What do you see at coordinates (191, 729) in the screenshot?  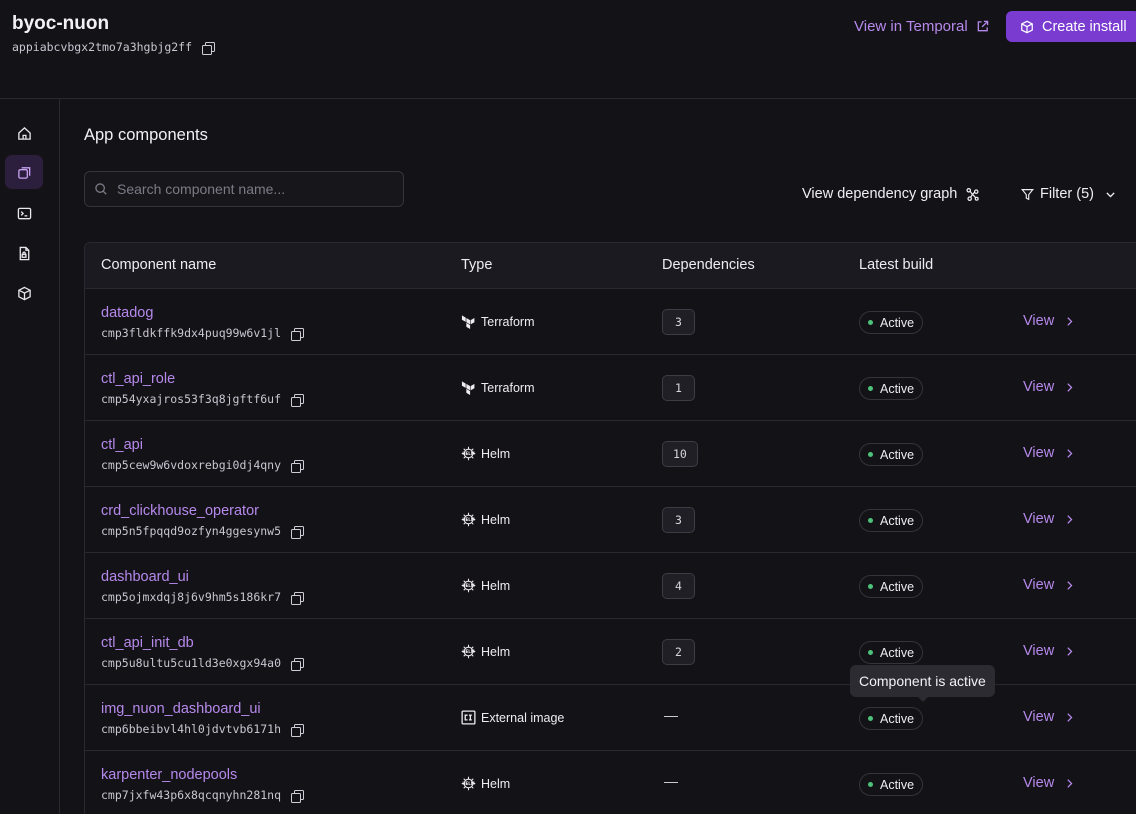 I see `component-id: cmp6bbeibvl4hl0jdvtvb6171h` at bounding box center [191, 729].